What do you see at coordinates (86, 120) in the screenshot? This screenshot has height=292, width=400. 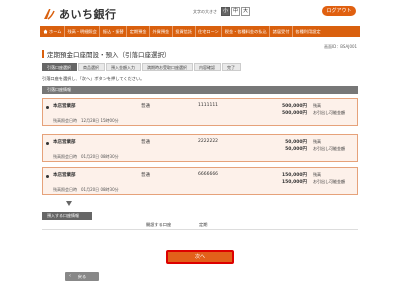 I see `balance-inquiry-date: 残高照会日時 12月28日 15時00分` at bounding box center [86, 120].